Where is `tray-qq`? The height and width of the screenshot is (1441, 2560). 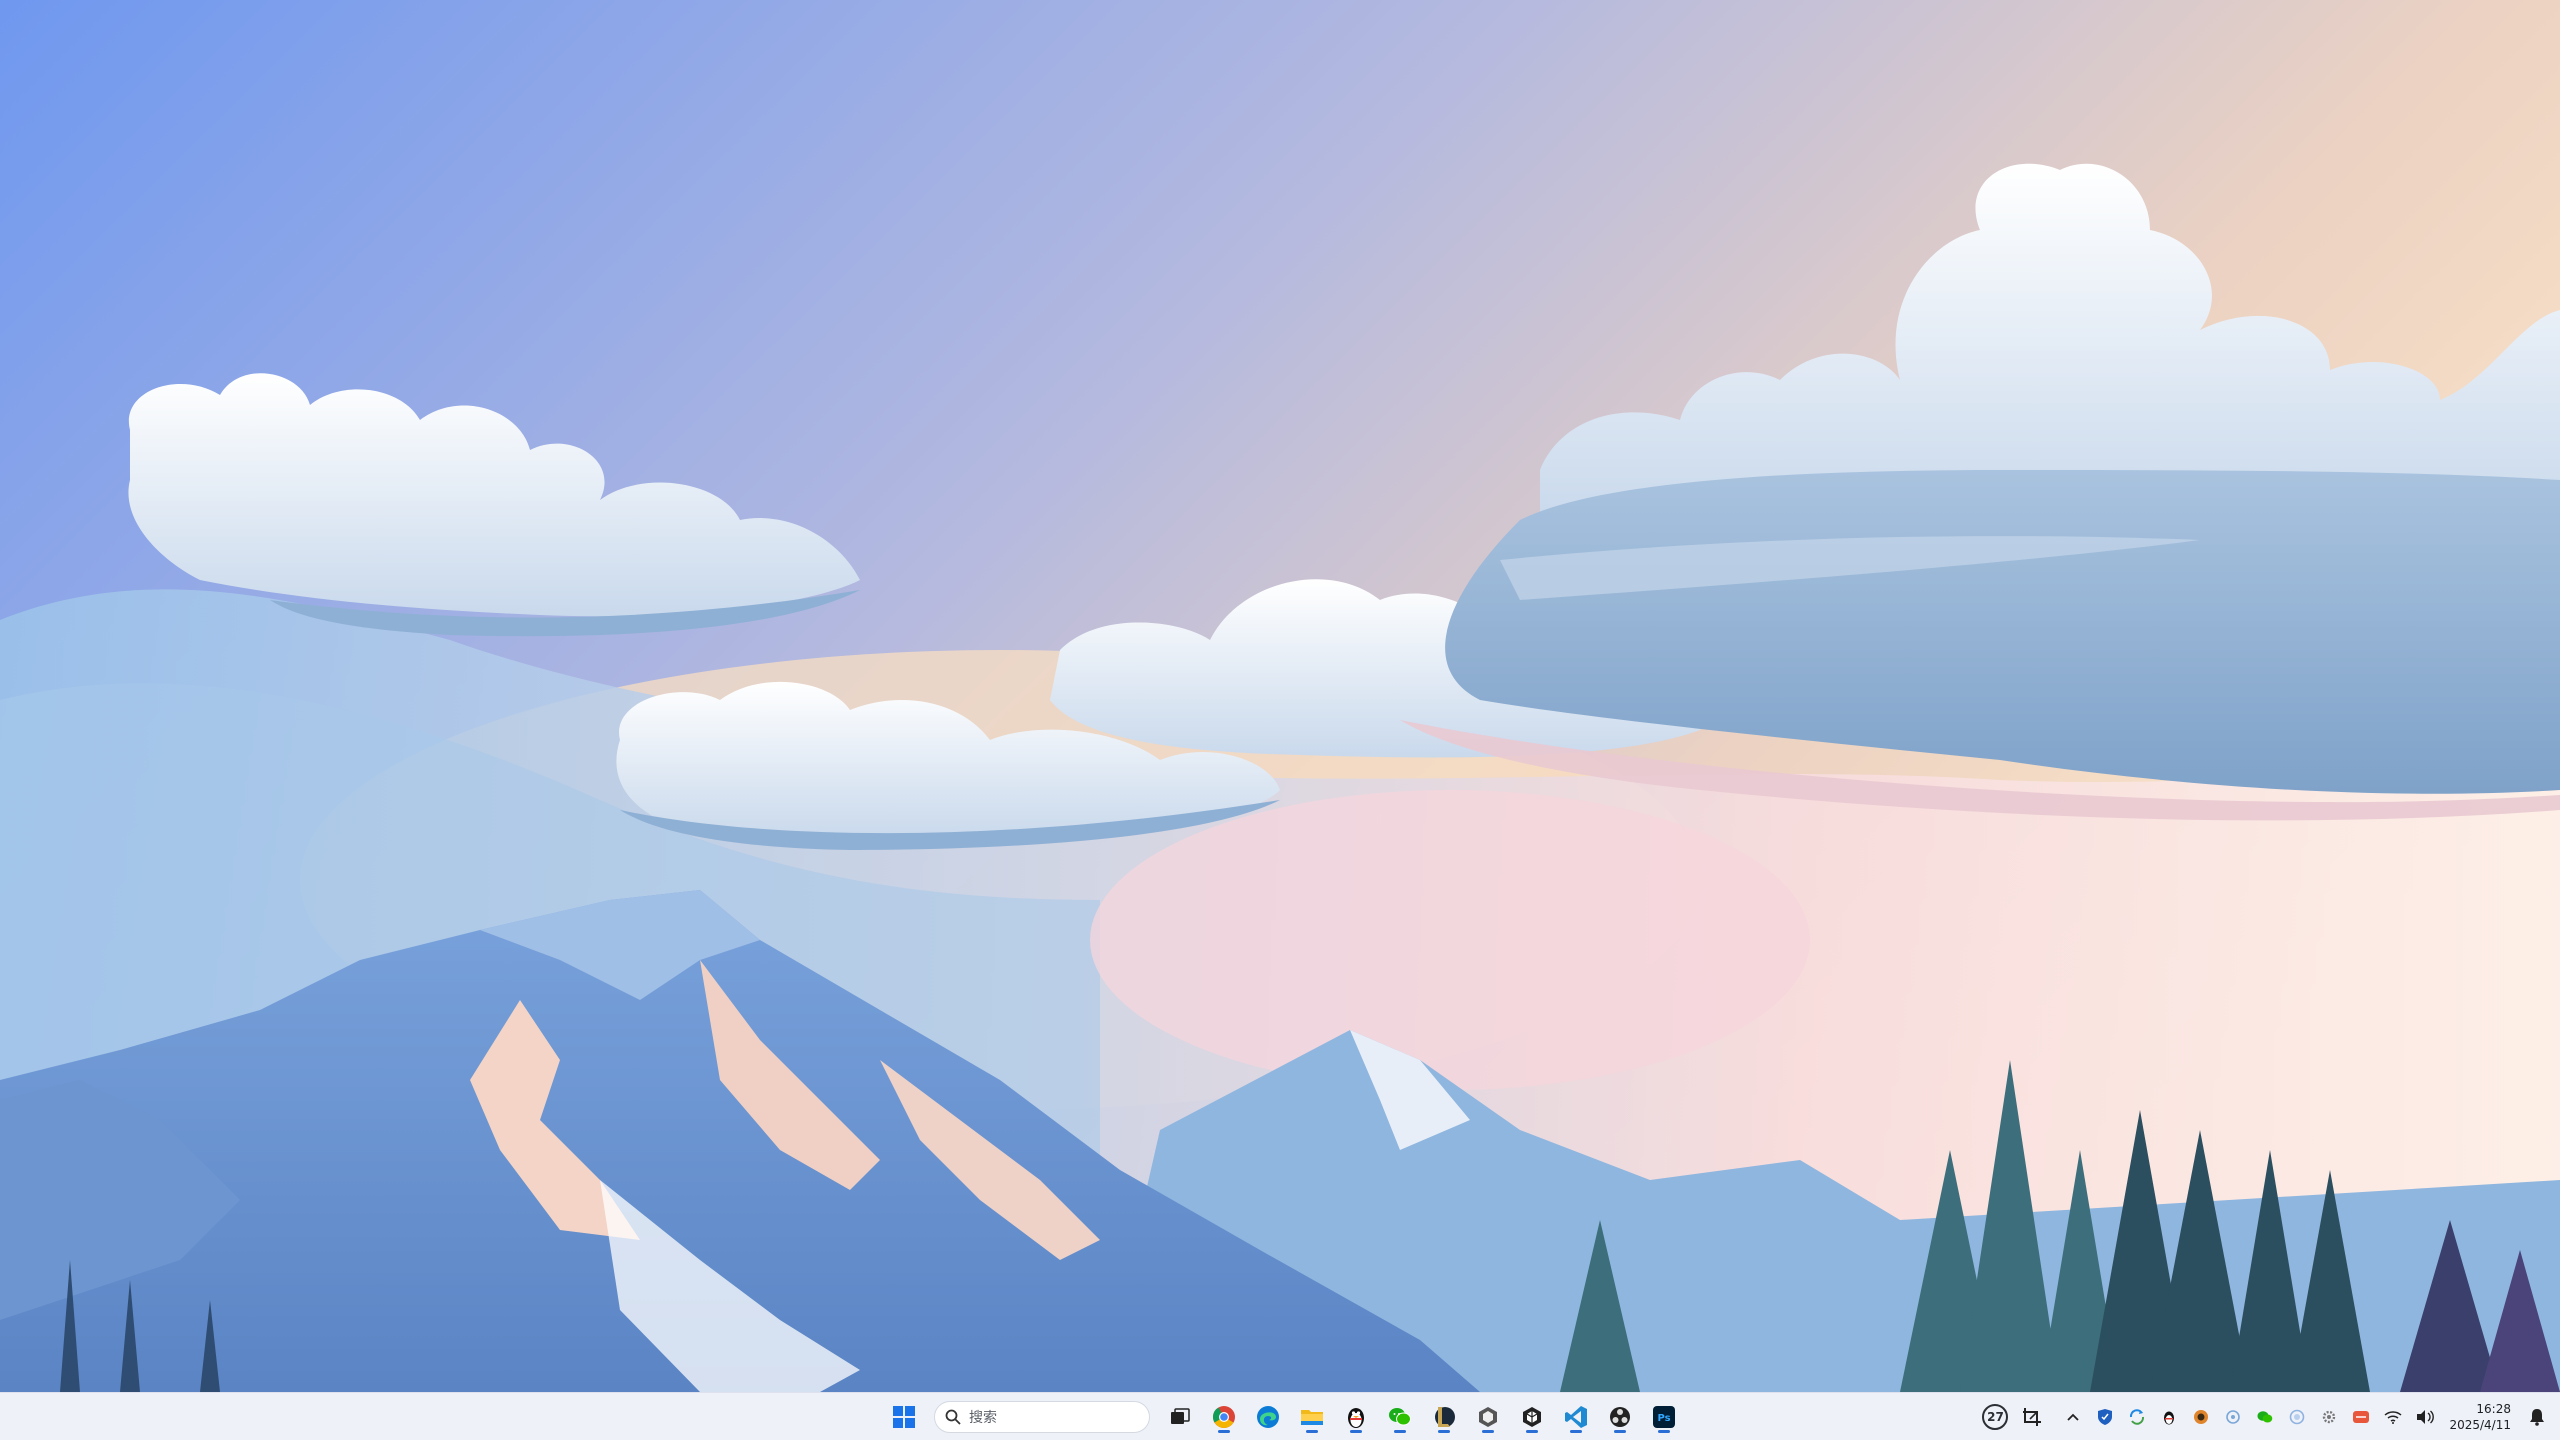 tray-qq is located at coordinates (2169, 1417).